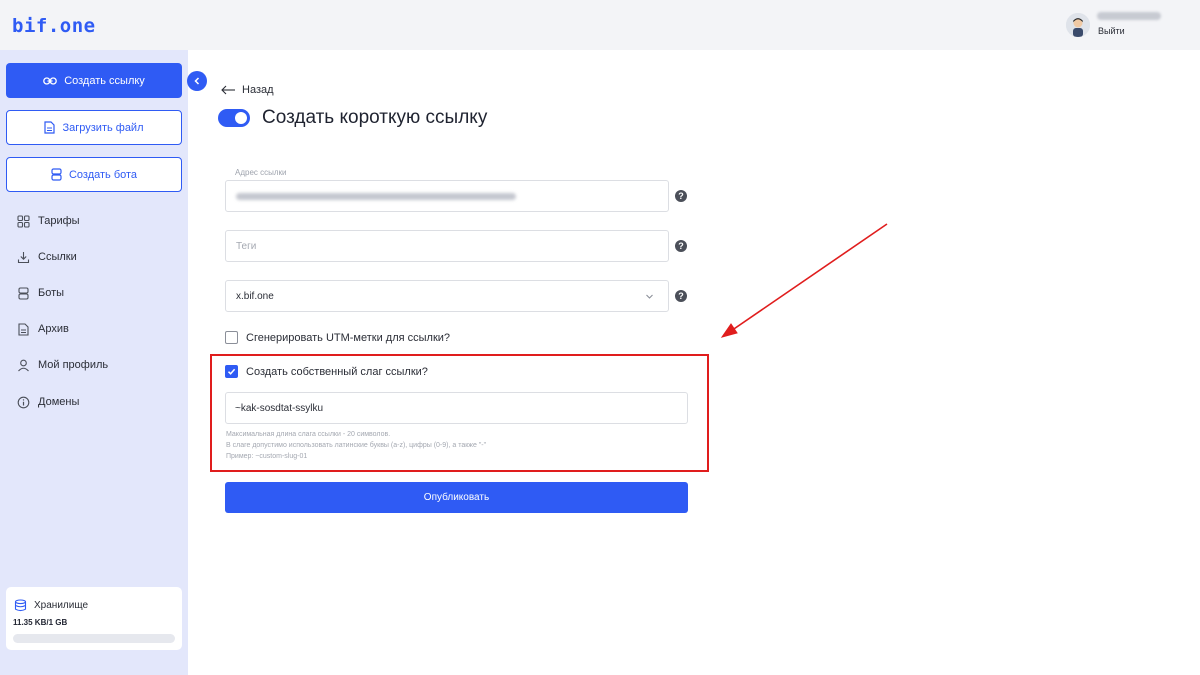 This screenshot has height=675, width=1200. Describe the element at coordinates (103, 174) in the screenshot. I see `create-bot-label: Создать бота` at that location.